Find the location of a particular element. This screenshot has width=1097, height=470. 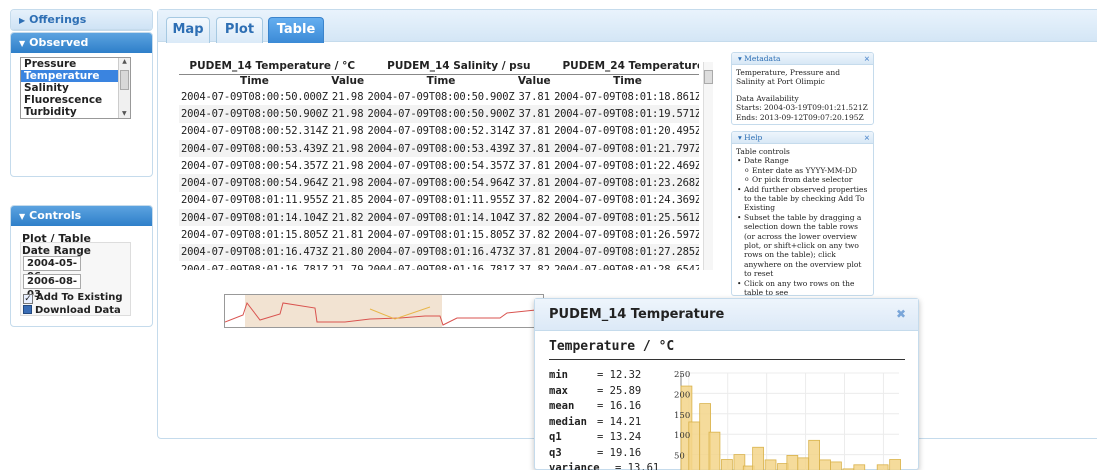

availability-end: Ends: 2013-09-12T09:07:20.195Z is located at coordinates (800, 117).